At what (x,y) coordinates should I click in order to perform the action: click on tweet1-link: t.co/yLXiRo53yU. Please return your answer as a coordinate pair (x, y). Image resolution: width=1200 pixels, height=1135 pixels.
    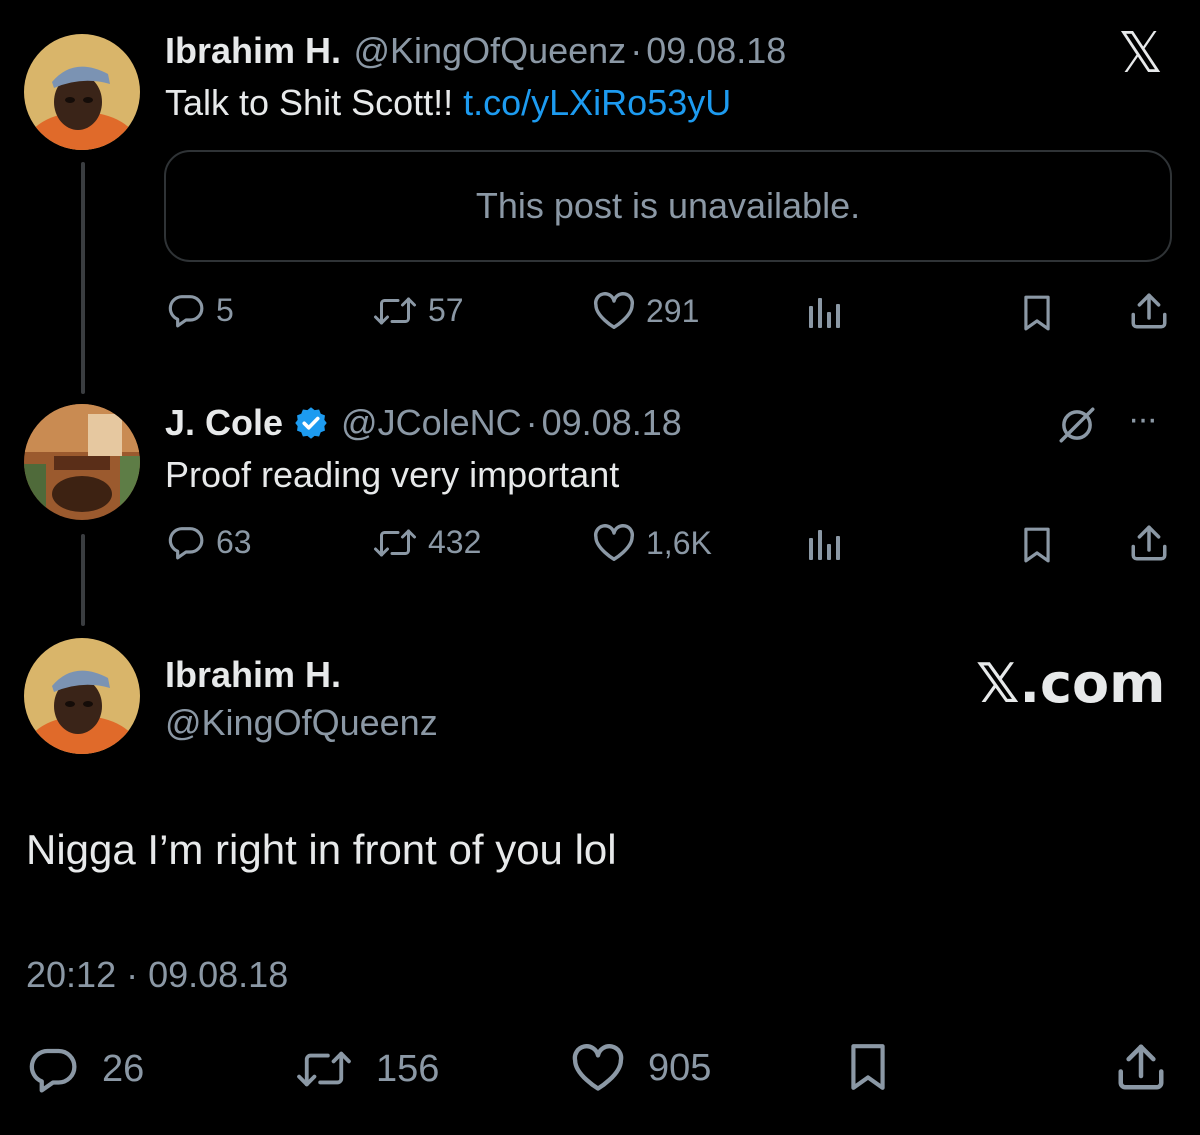
    Looking at the image, I should click on (597, 102).